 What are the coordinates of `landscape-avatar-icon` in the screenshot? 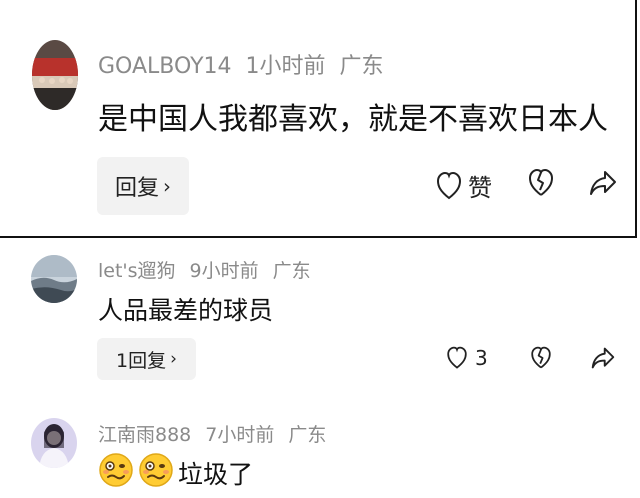 It's located at (54, 279).